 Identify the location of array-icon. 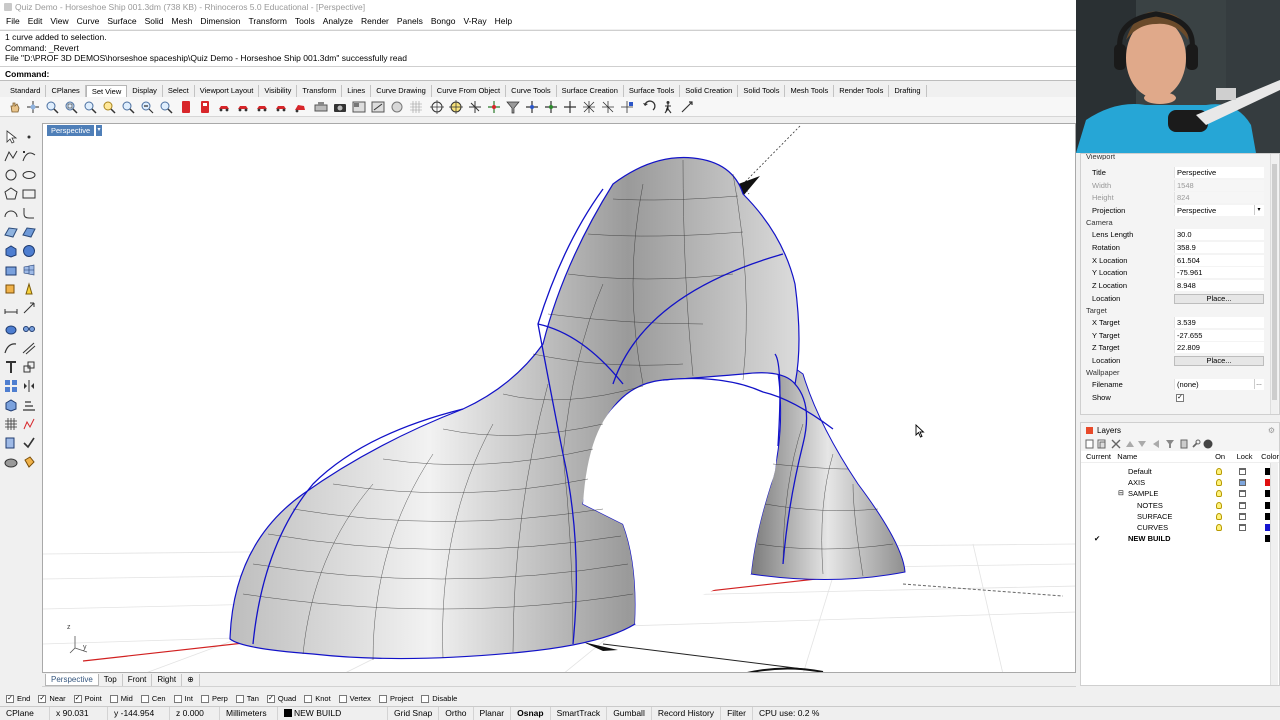
(11, 386).